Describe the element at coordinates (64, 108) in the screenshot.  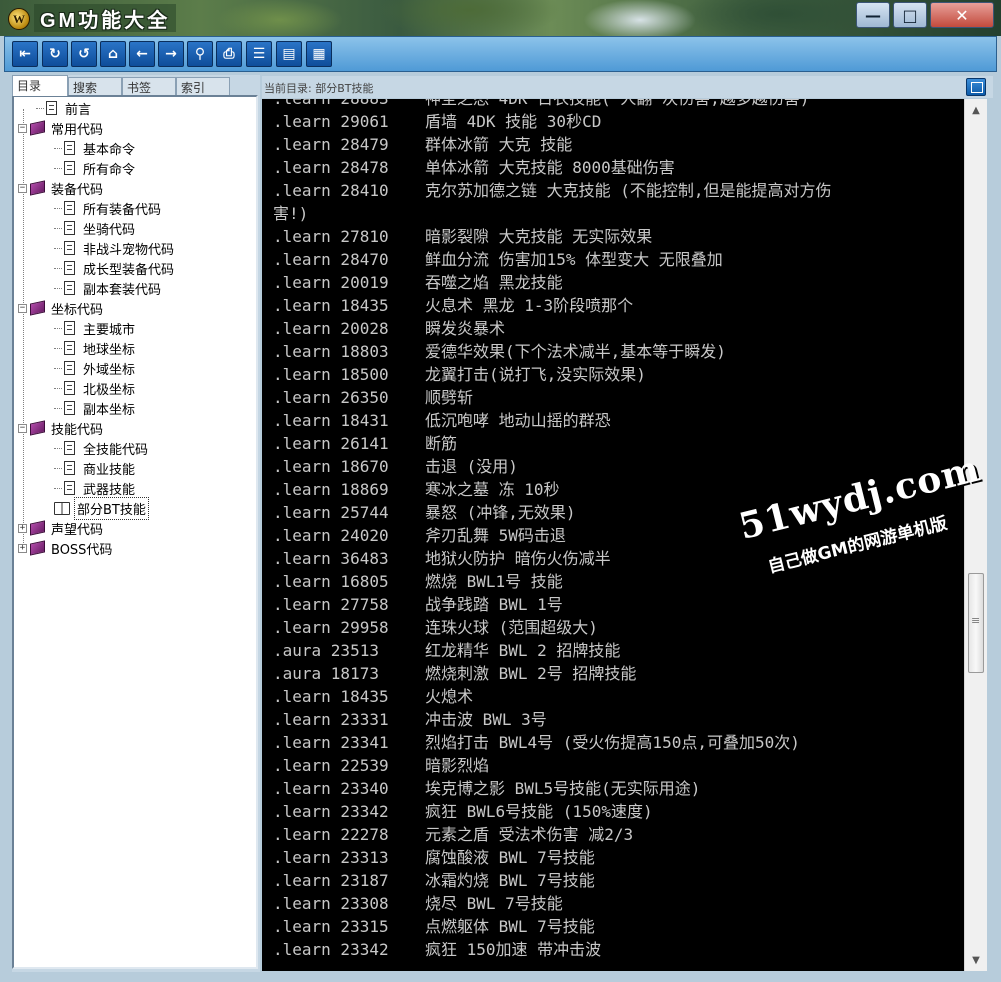
I see `tree-item: 前言` at that location.